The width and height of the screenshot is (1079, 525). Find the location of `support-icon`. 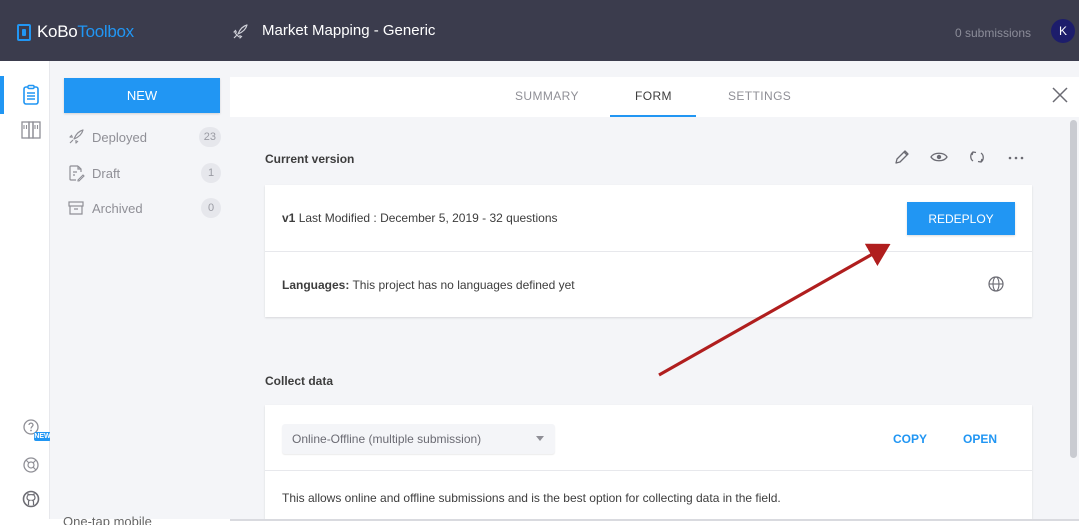

support-icon is located at coordinates (31, 465).